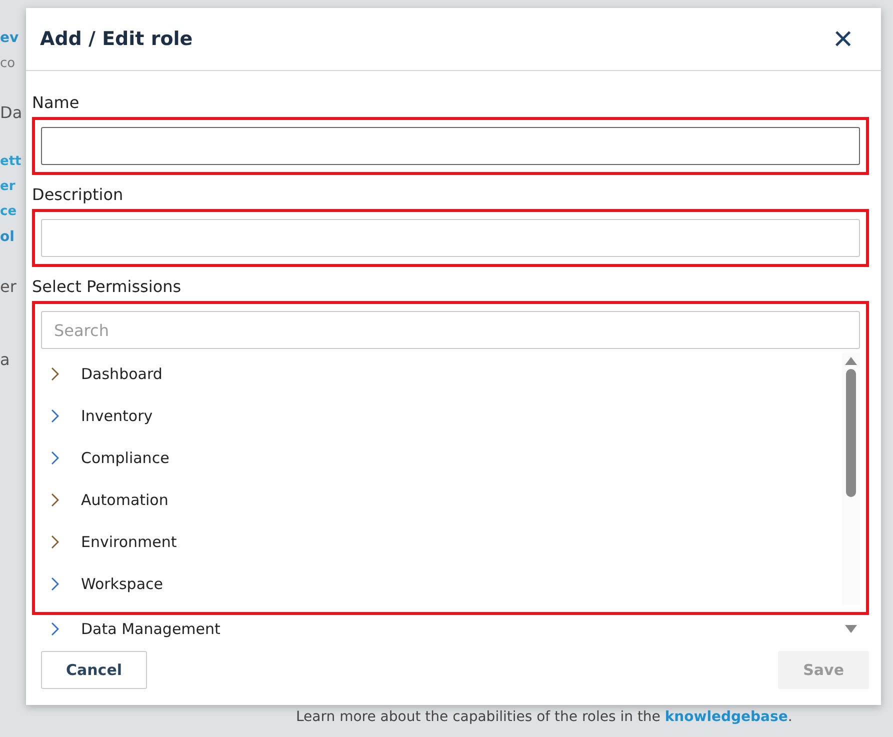 The width and height of the screenshot is (893, 737). I want to click on background-text: ol, so click(8, 237).